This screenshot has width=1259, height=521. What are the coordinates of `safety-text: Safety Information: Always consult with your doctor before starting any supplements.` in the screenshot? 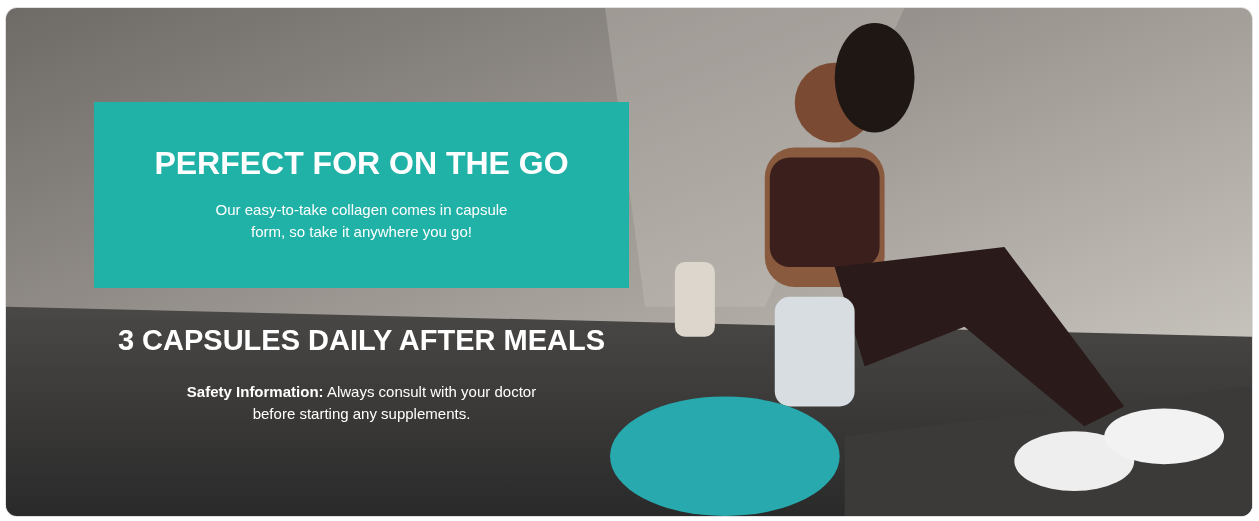 It's located at (361, 403).